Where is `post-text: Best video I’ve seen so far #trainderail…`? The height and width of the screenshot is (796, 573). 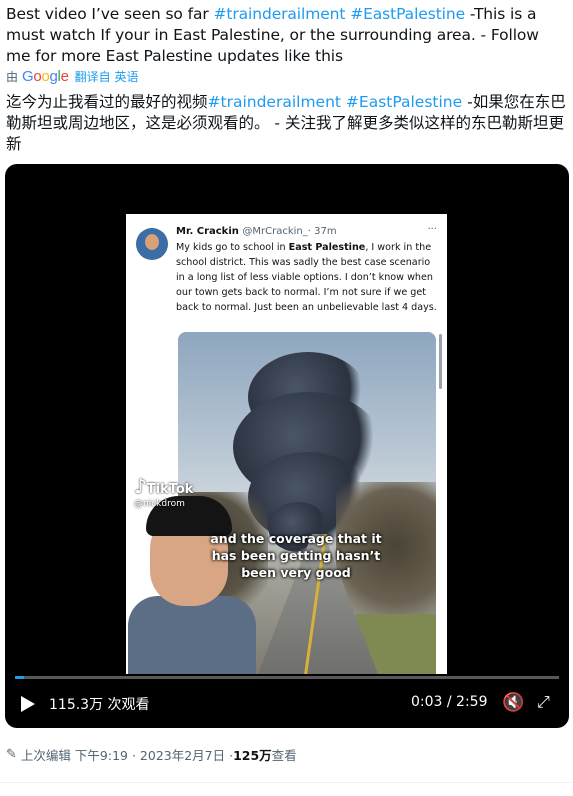 post-text: Best video I’ve seen so far #trainderail… is located at coordinates (286, 35).